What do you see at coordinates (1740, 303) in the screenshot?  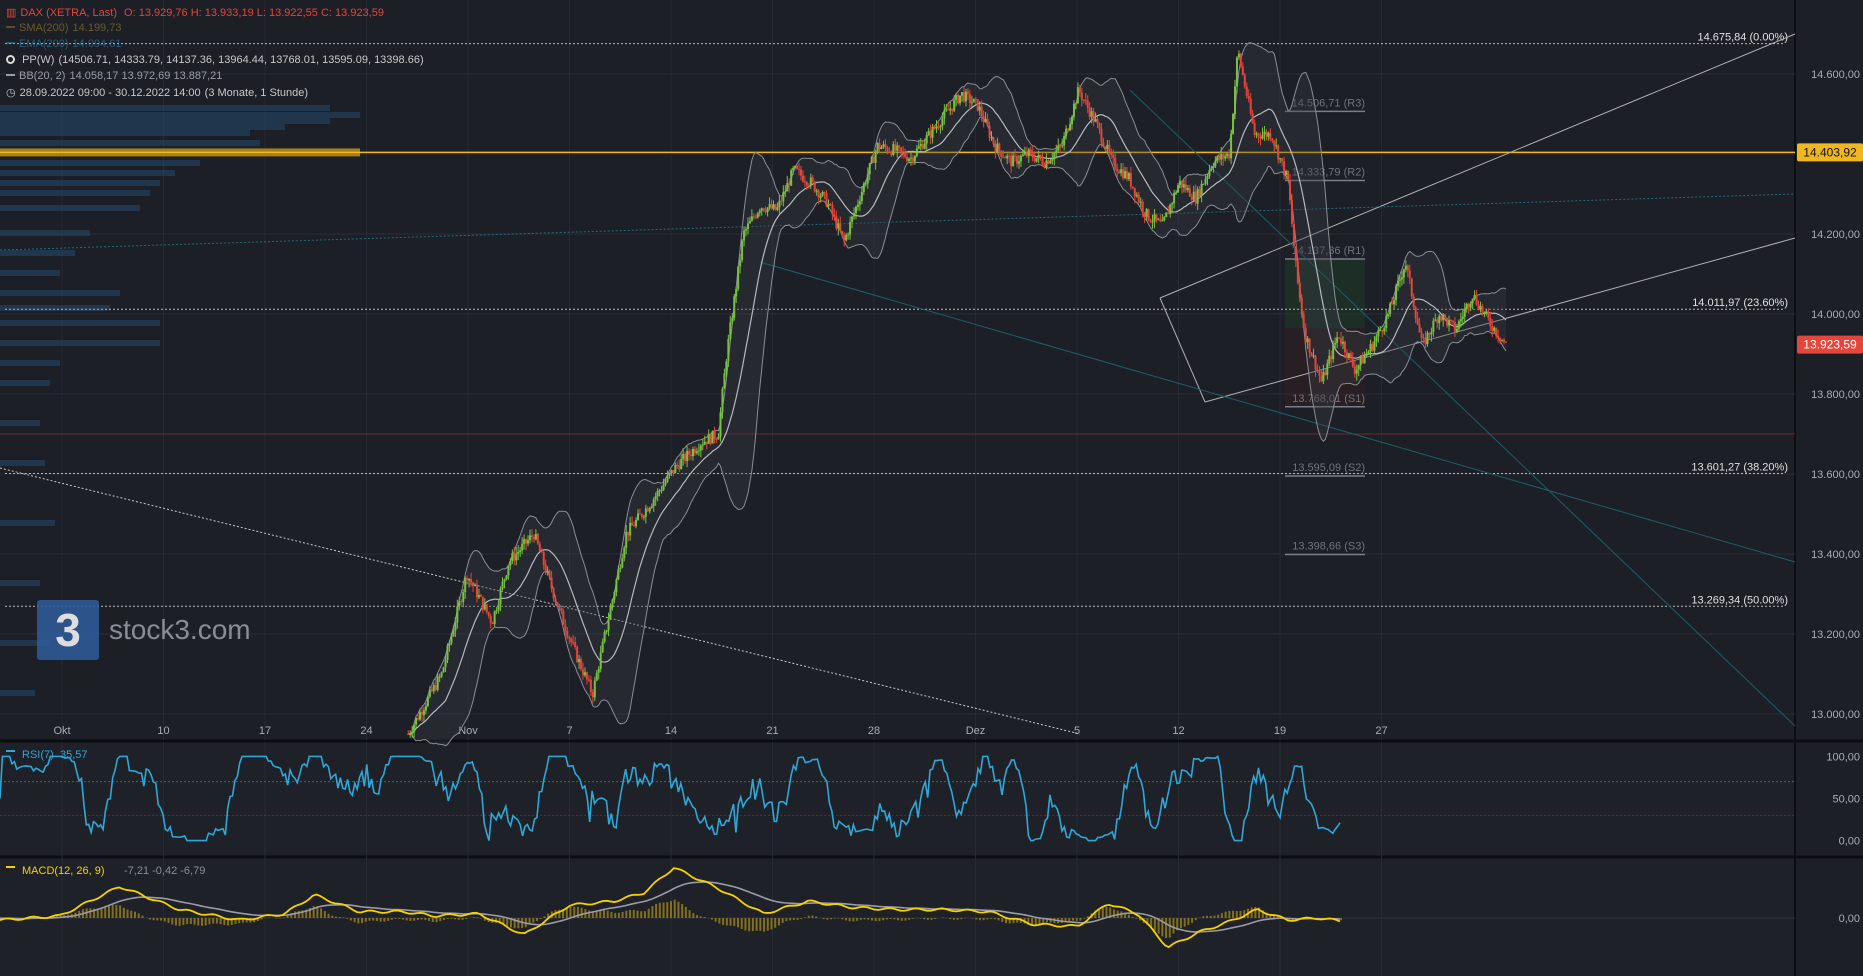 I see `fib-level-label: 14.011,97 (23.60%)` at bounding box center [1740, 303].